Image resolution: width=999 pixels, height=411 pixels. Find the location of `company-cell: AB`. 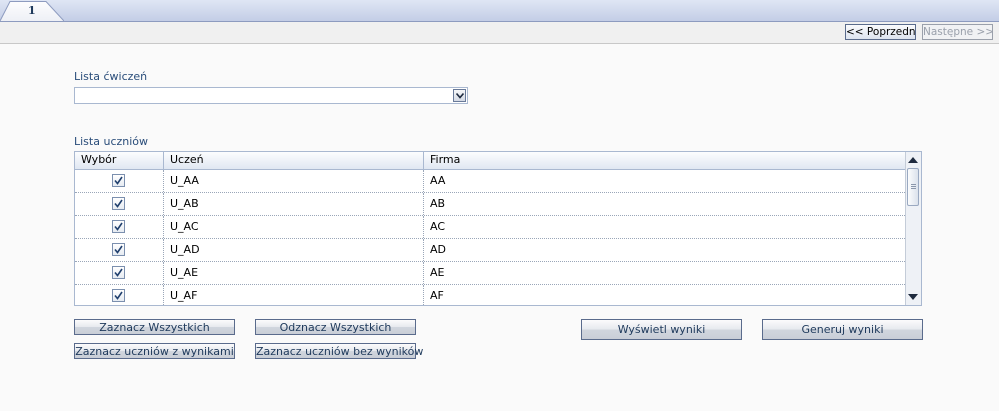

company-cell: AB is located at coordinates (438, 203).